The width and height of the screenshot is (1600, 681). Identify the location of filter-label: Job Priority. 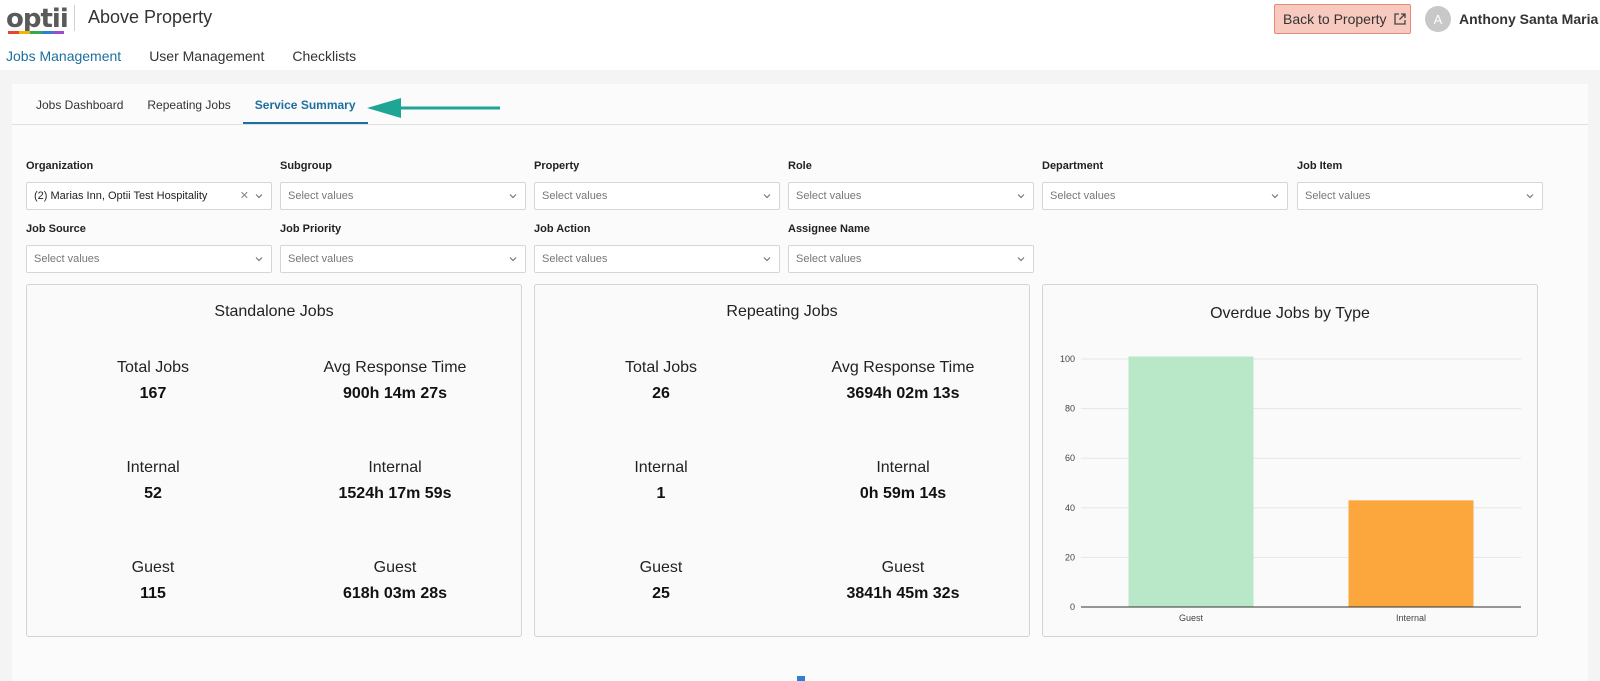
(311, 229).